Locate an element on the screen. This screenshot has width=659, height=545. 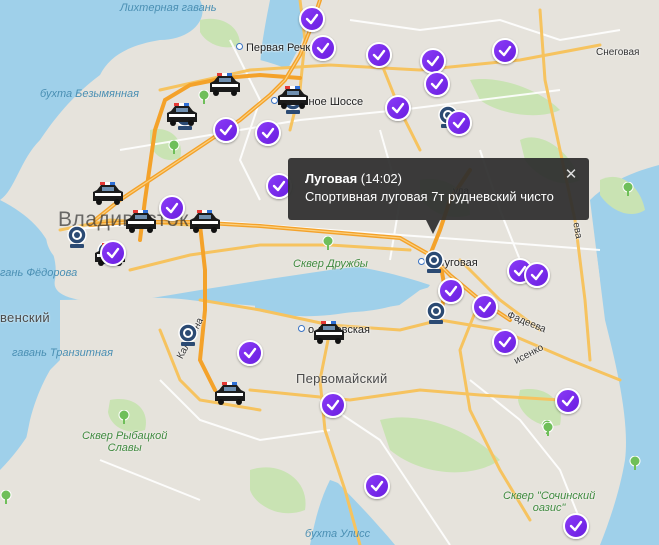
popup-pointer is located at coordinates (433, 227).